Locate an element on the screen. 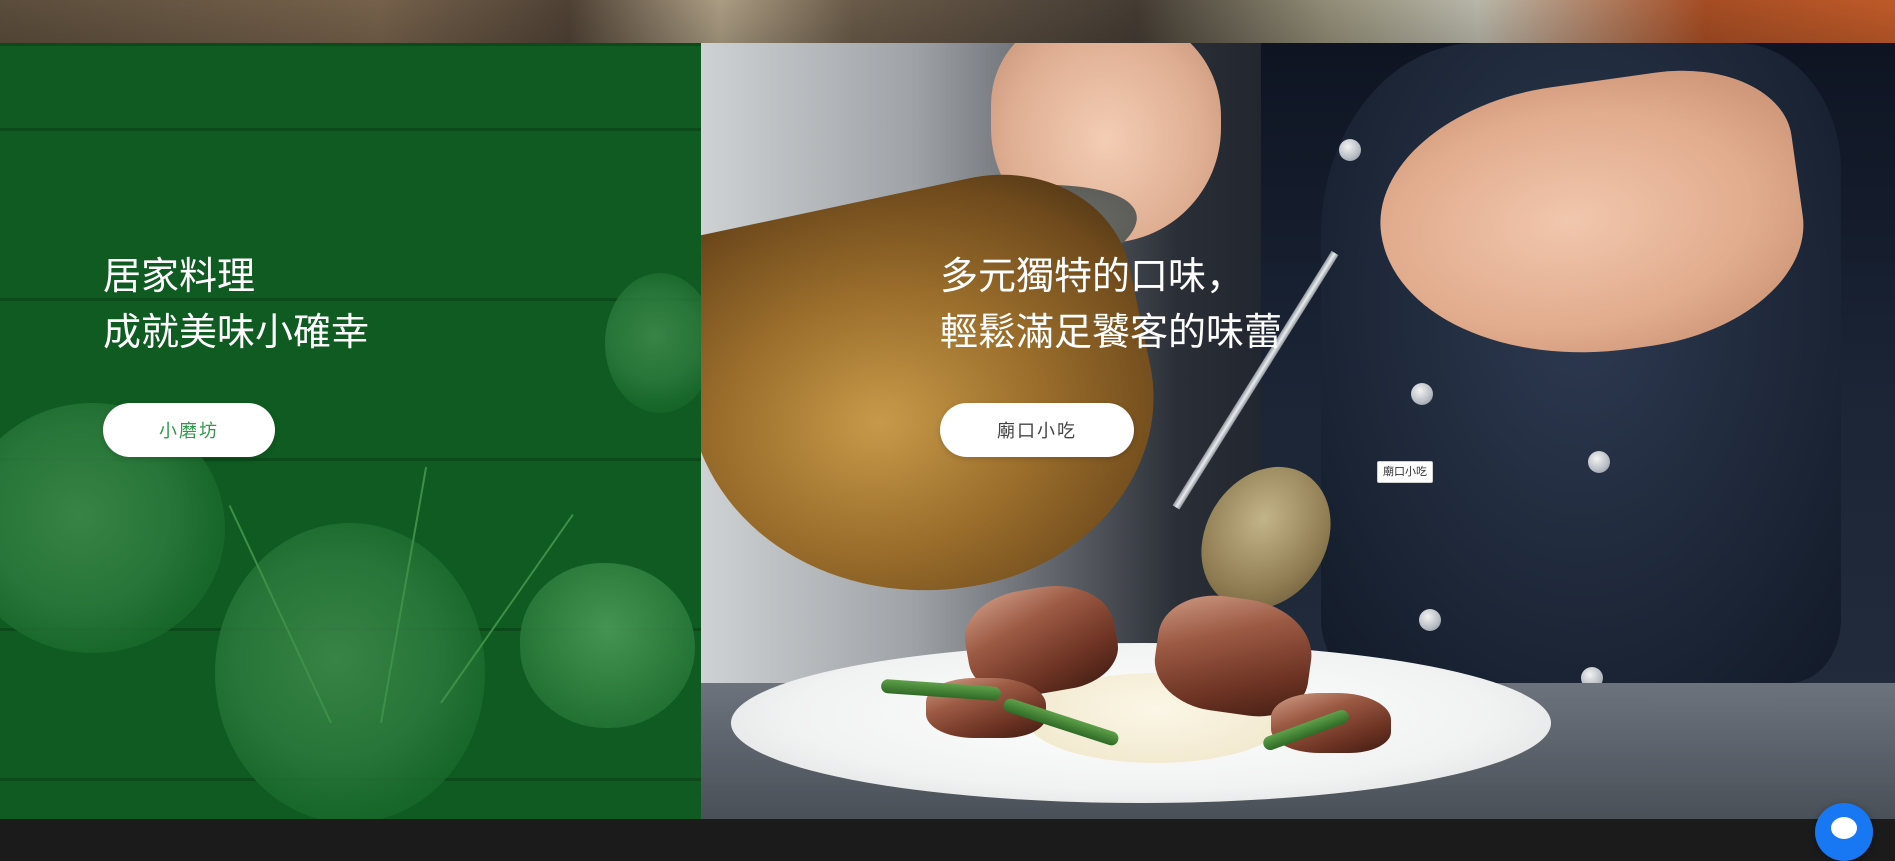  heading-line: 成就美味小確幸 is located at coordinates (236, 332).